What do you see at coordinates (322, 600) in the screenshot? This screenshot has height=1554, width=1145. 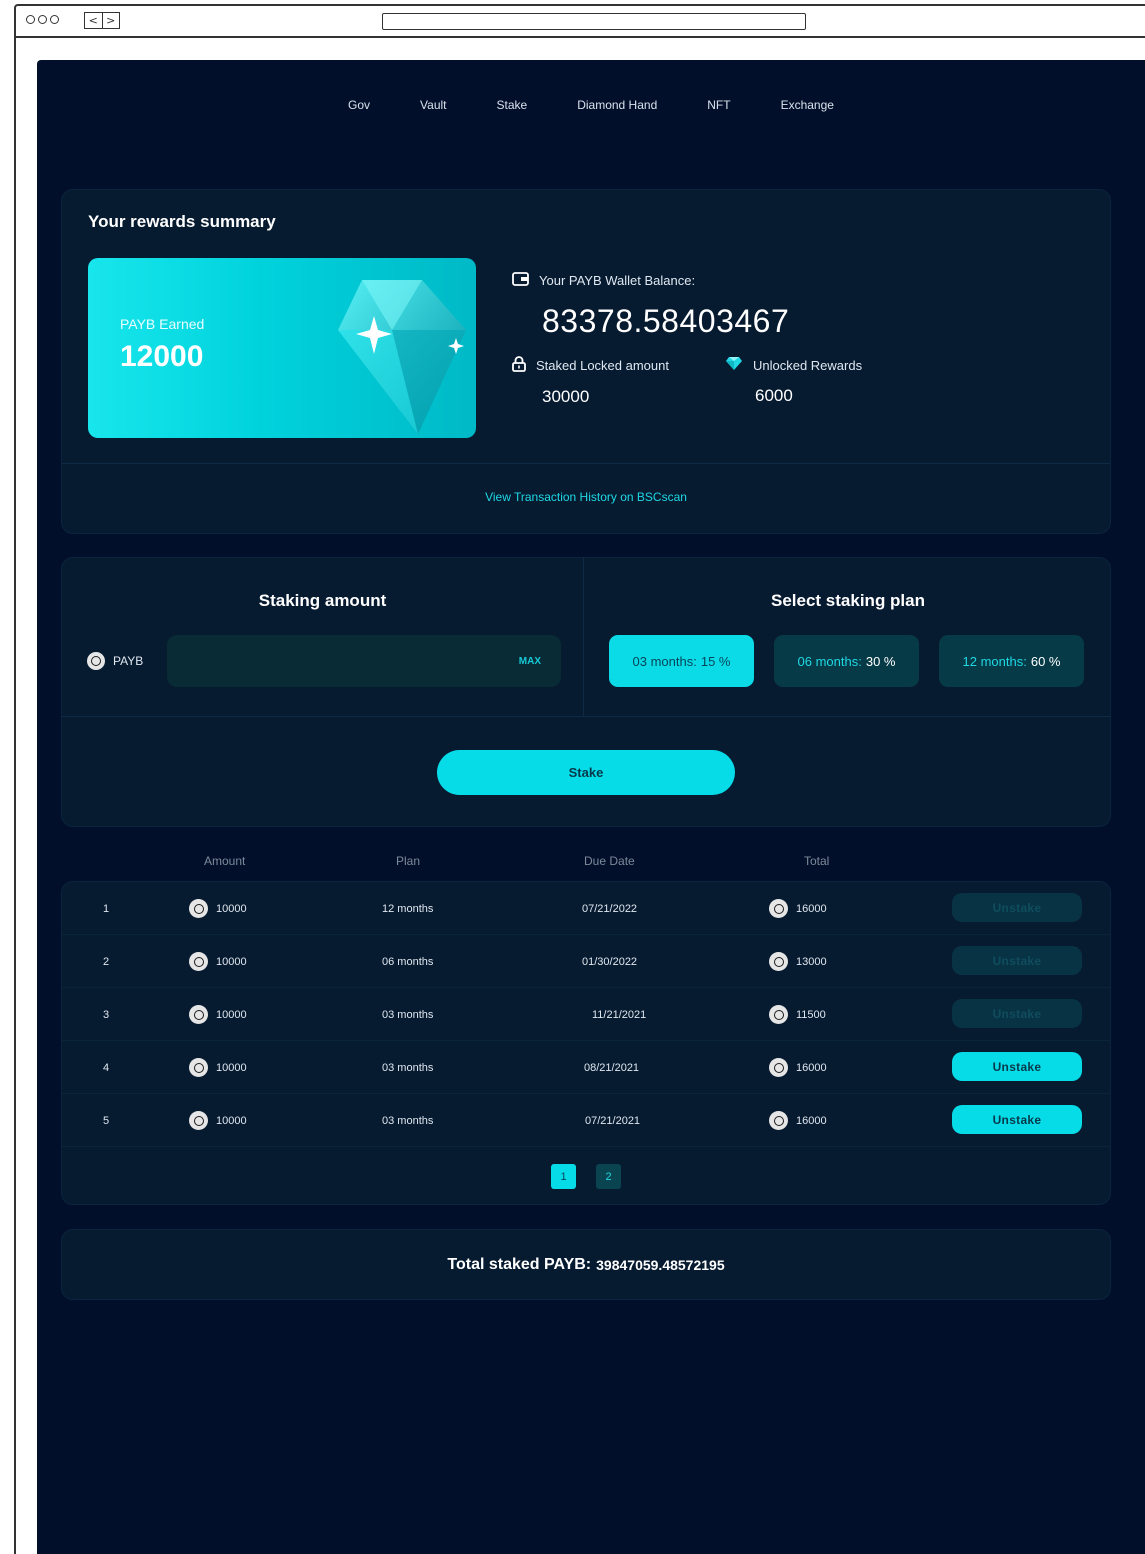 I see `staking-amount-title: Staking amount` at bounding box center [322, 600].